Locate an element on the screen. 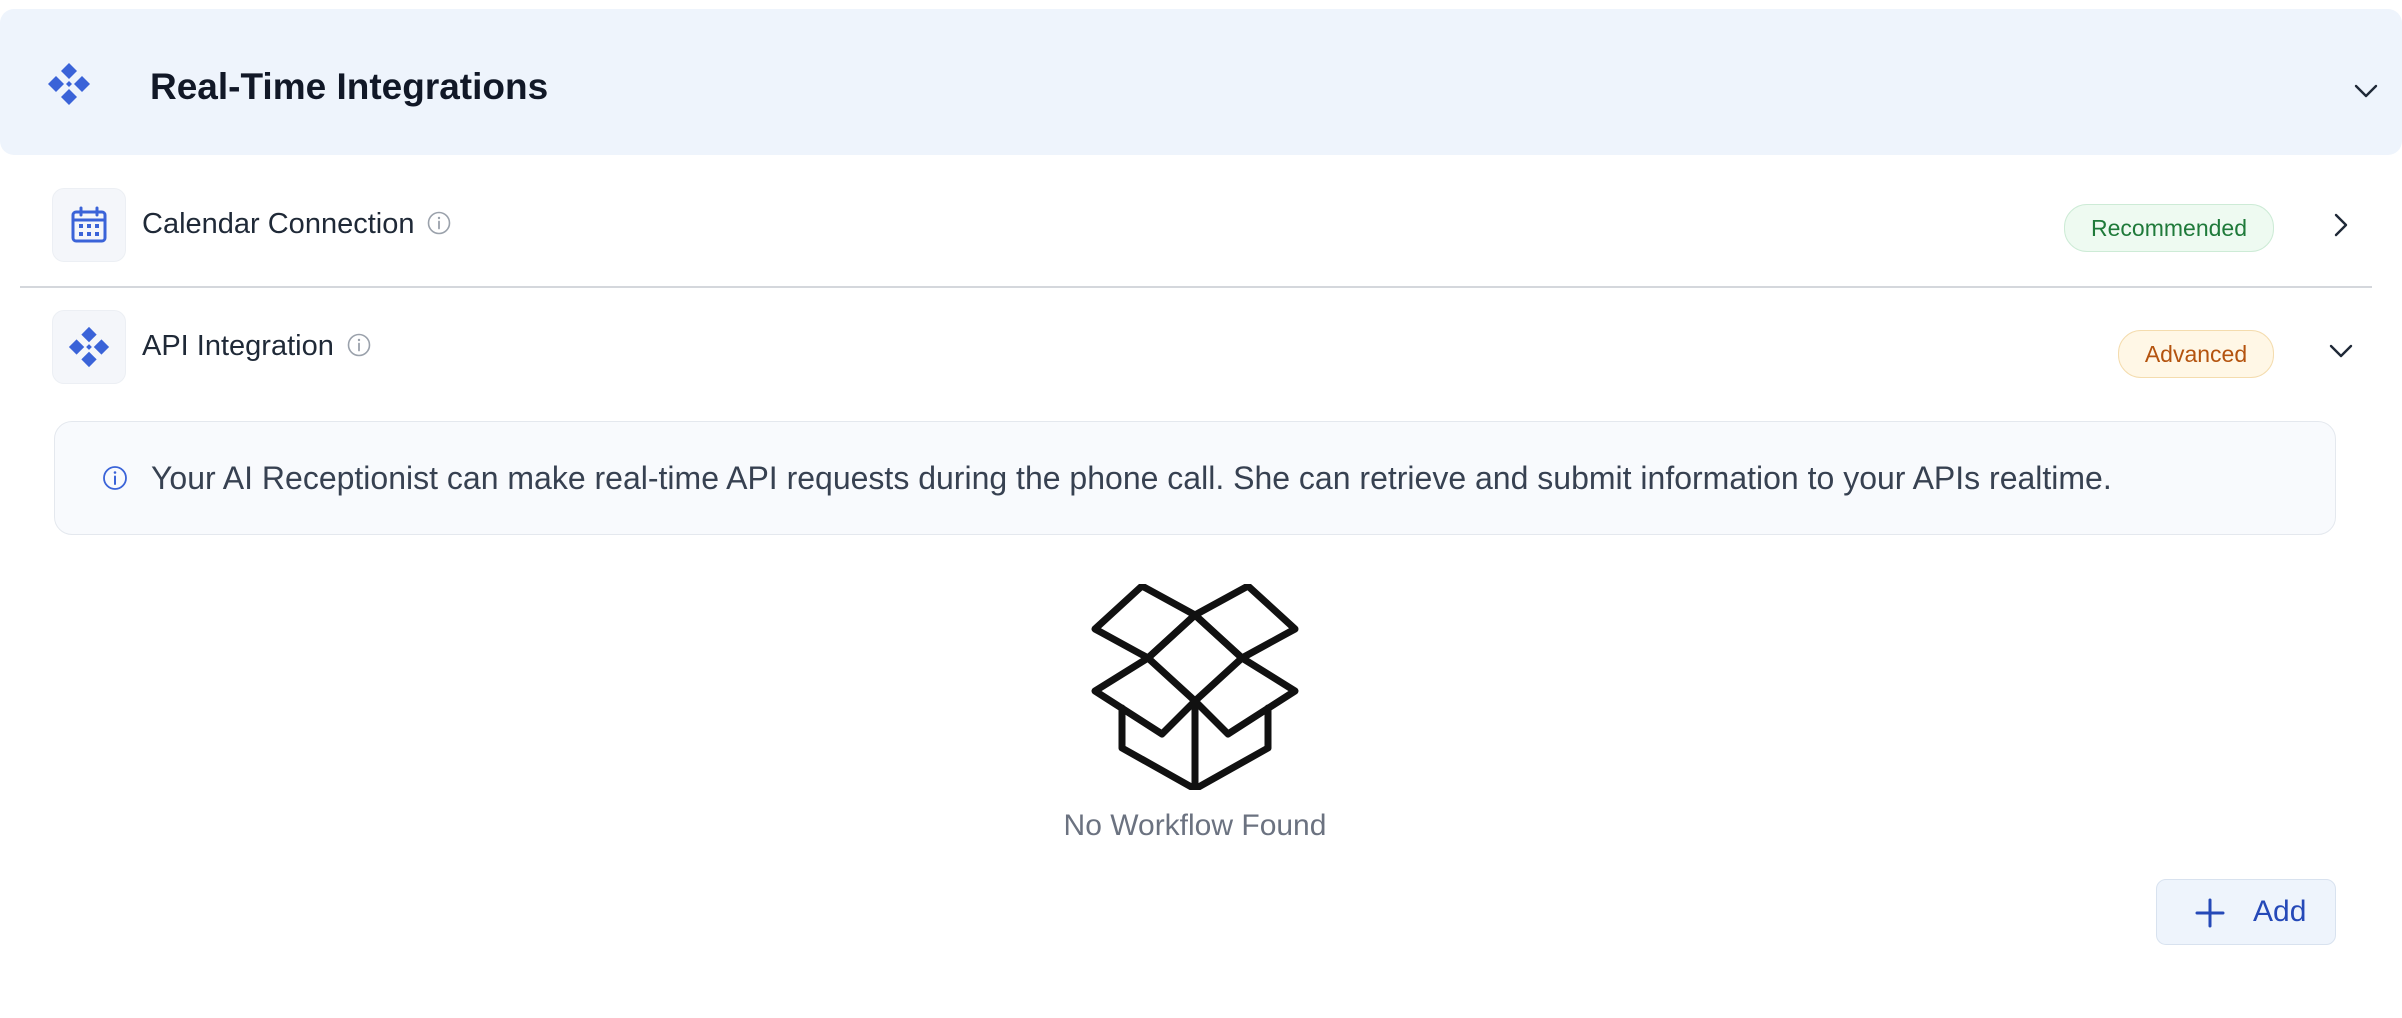  chevron-right-icon is located at coordinates (2341, 225).